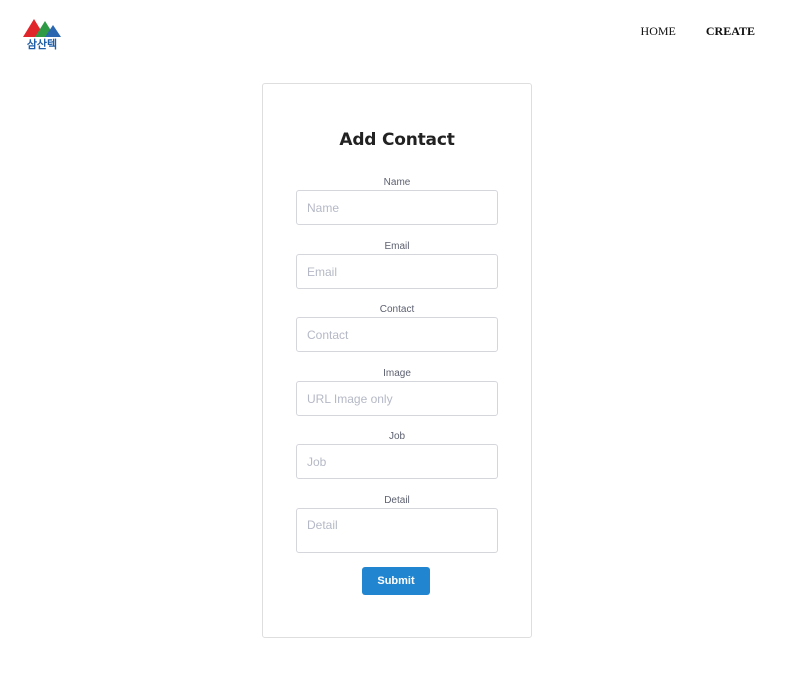 The image size is (800, 686). Describe the element at coordinates (397, 530) in the screenshot. I see `detail-textarea` at that location.